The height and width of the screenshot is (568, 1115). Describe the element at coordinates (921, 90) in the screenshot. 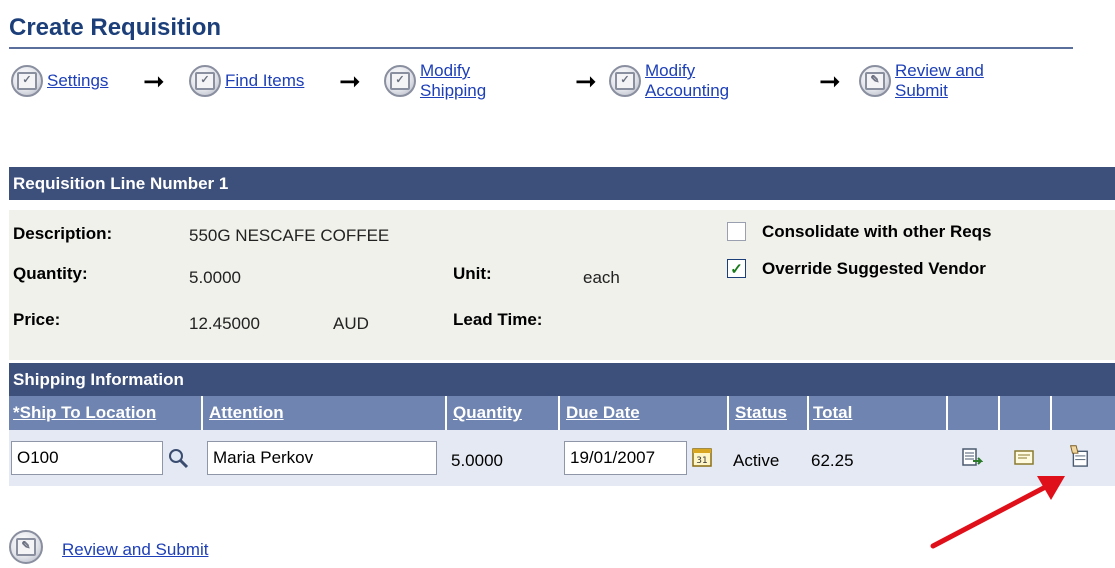

I see `step-label-line2: Submit` at that location.